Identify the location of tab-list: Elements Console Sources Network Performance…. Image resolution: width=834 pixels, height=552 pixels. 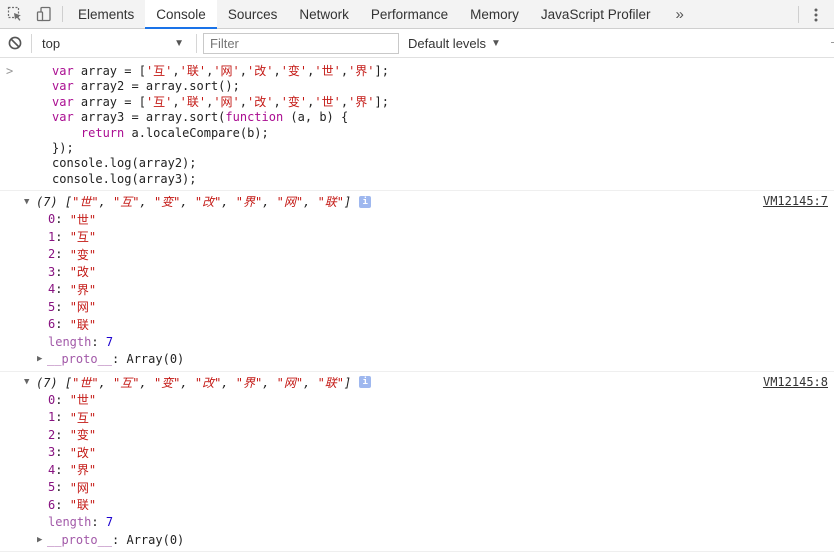
(364, 14).